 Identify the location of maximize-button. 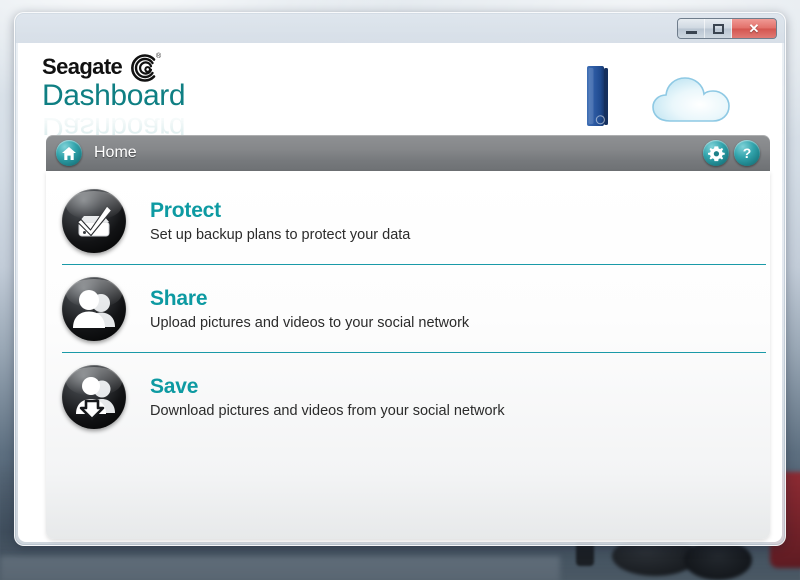
(718, 28).